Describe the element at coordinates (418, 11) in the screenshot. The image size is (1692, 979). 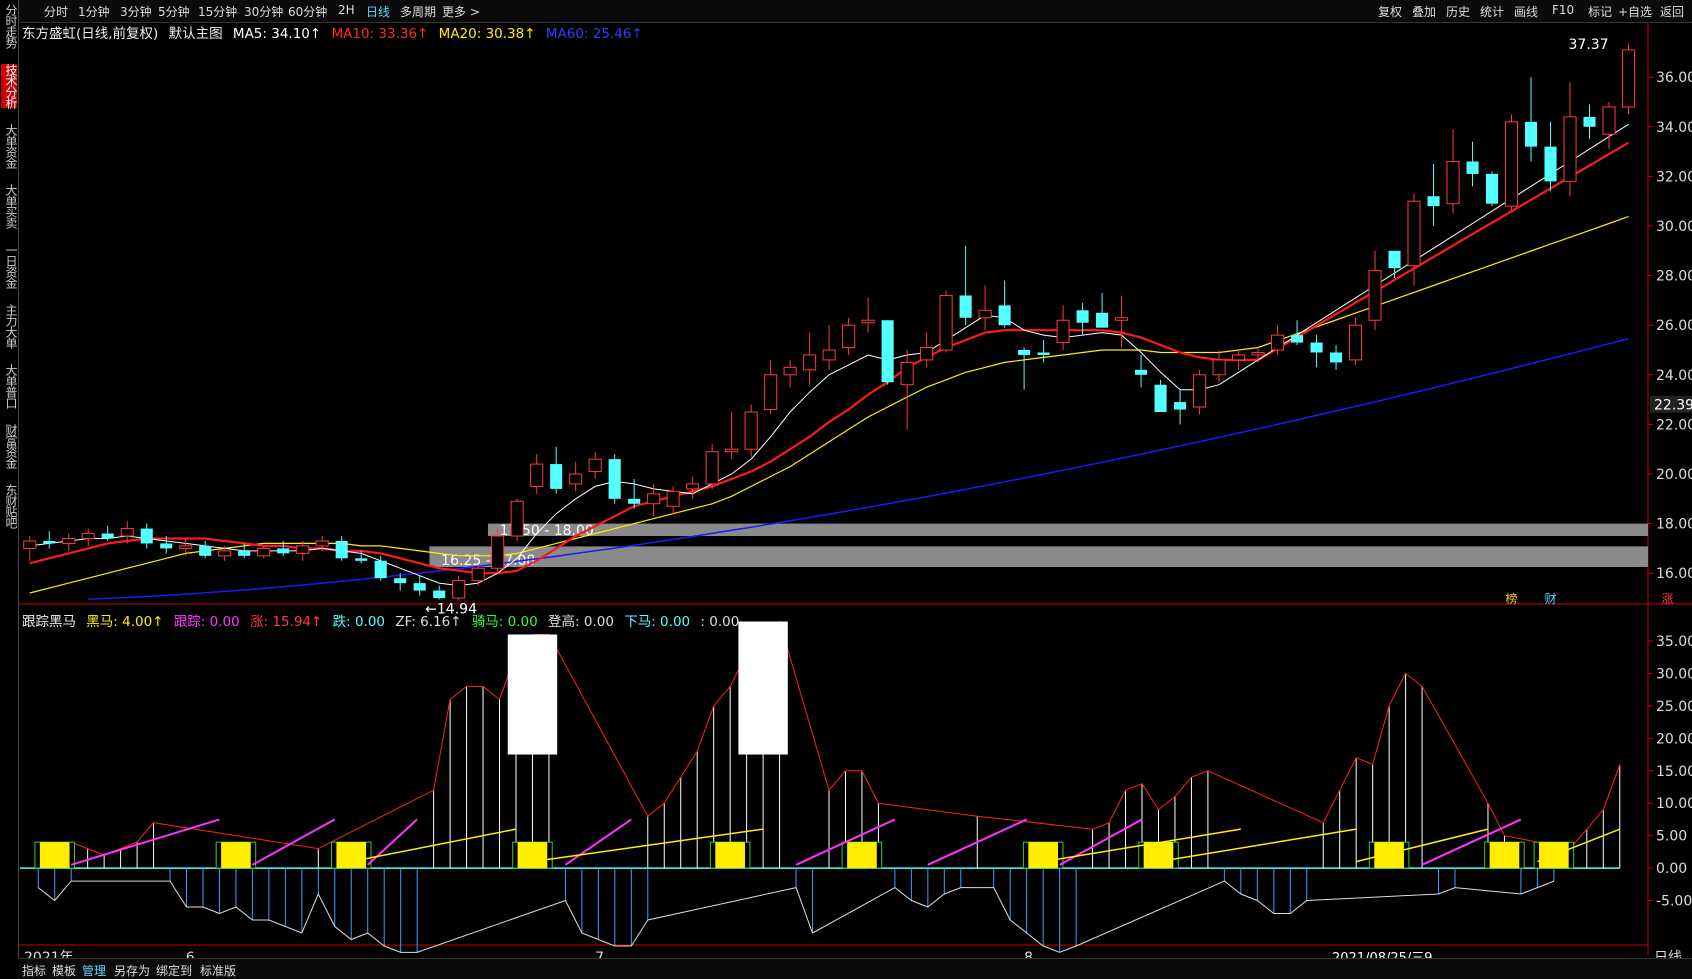
I see `toolbar-9: 多周期` at that location.